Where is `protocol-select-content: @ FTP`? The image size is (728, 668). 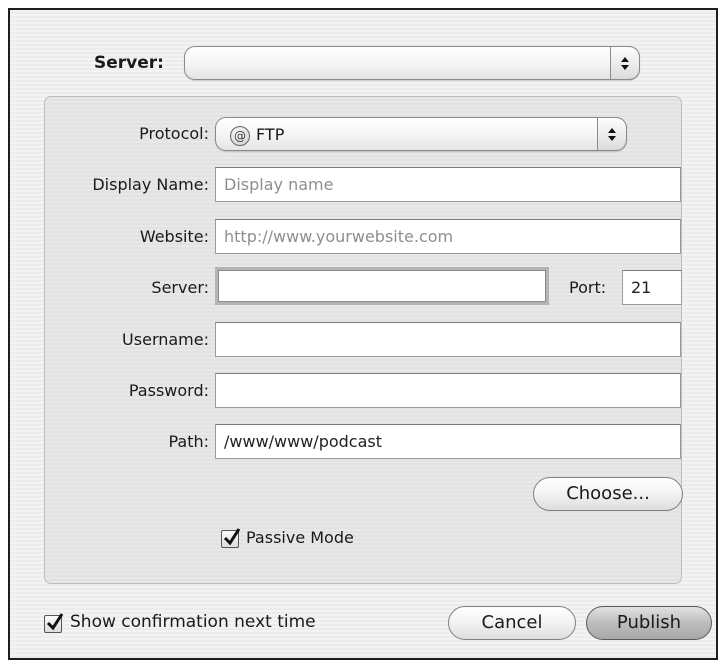
protocol-select-content: @ FTP is located at coordinates (257, 135).